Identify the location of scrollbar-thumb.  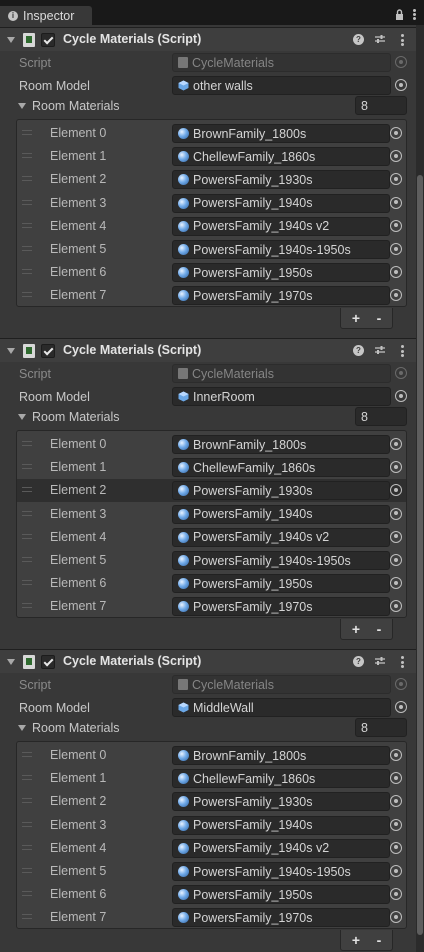
(420, 555).